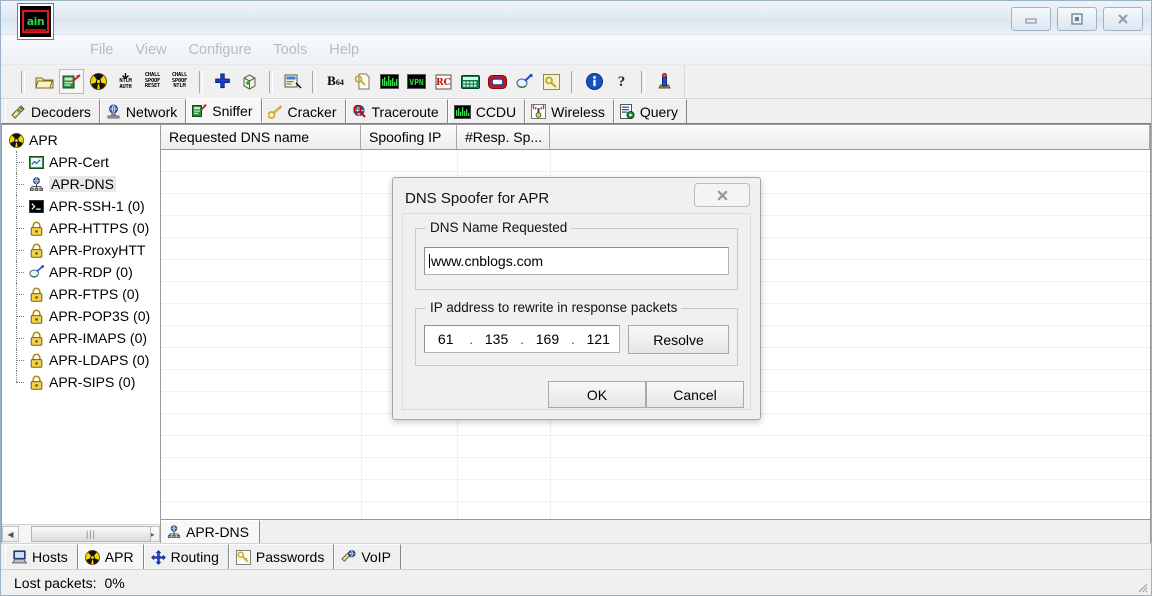  I want to click on bottom-tab-strip: Hosts APR Routing Passwords VoIP, so click(576, 556).